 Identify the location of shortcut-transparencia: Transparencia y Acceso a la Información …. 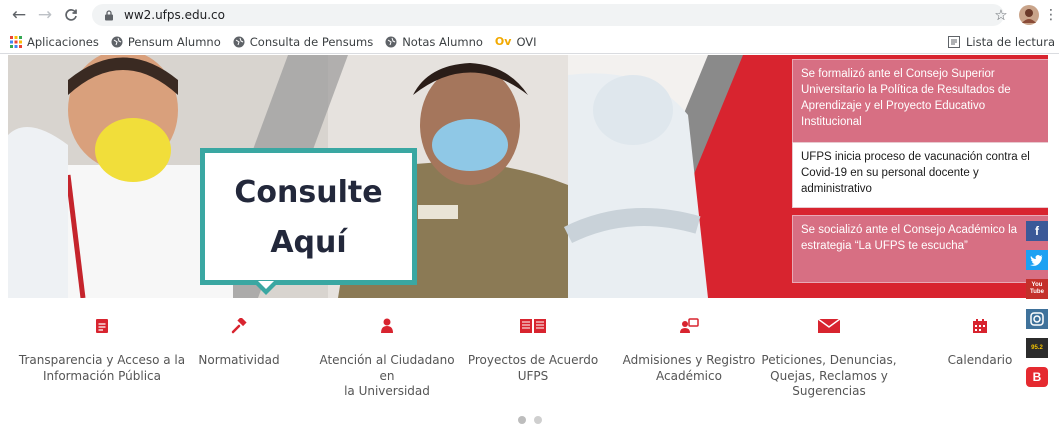
(102, 350).